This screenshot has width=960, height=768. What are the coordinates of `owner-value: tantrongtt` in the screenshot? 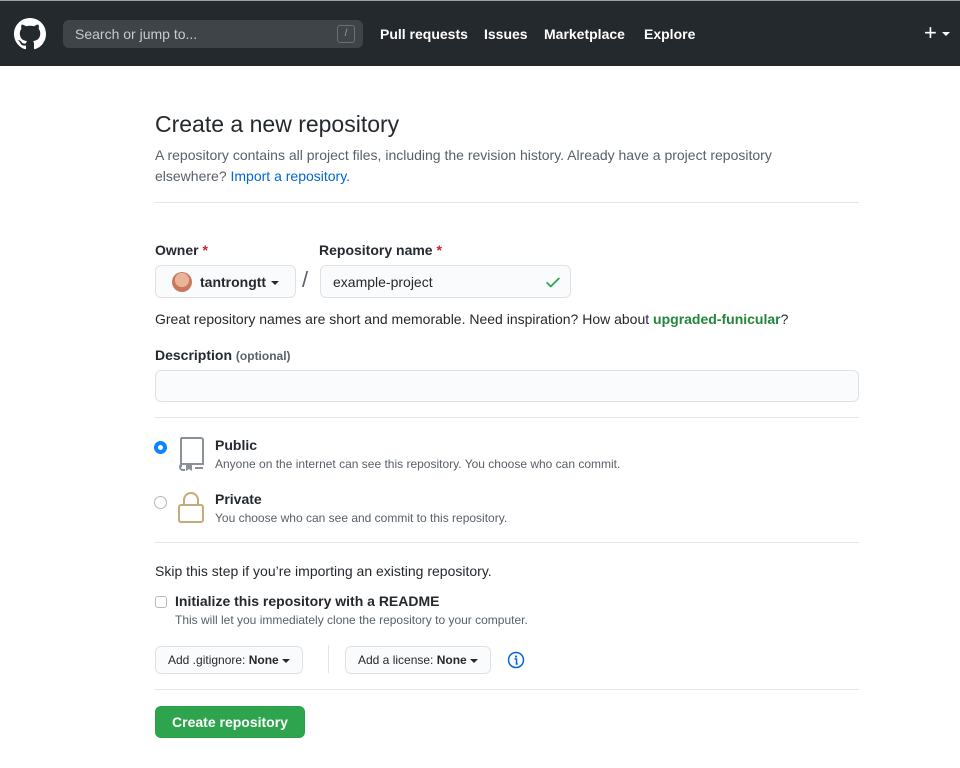 It's located at (233, 282).